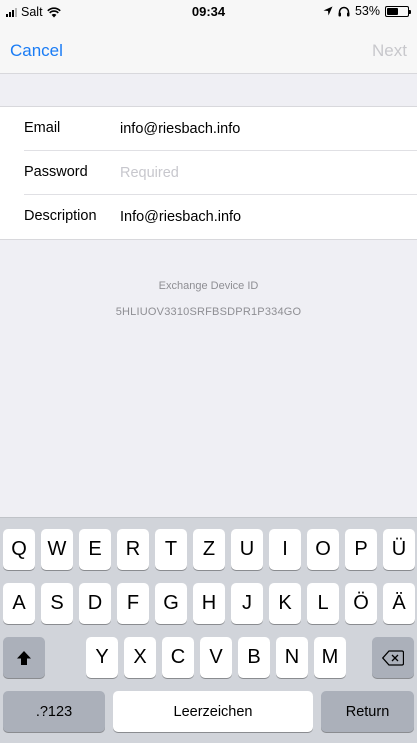 The image size is (417, 743). What do you see at coordinates (265, 173) in the screenshot?
I see `password-field` at bounding box center [265, 173].